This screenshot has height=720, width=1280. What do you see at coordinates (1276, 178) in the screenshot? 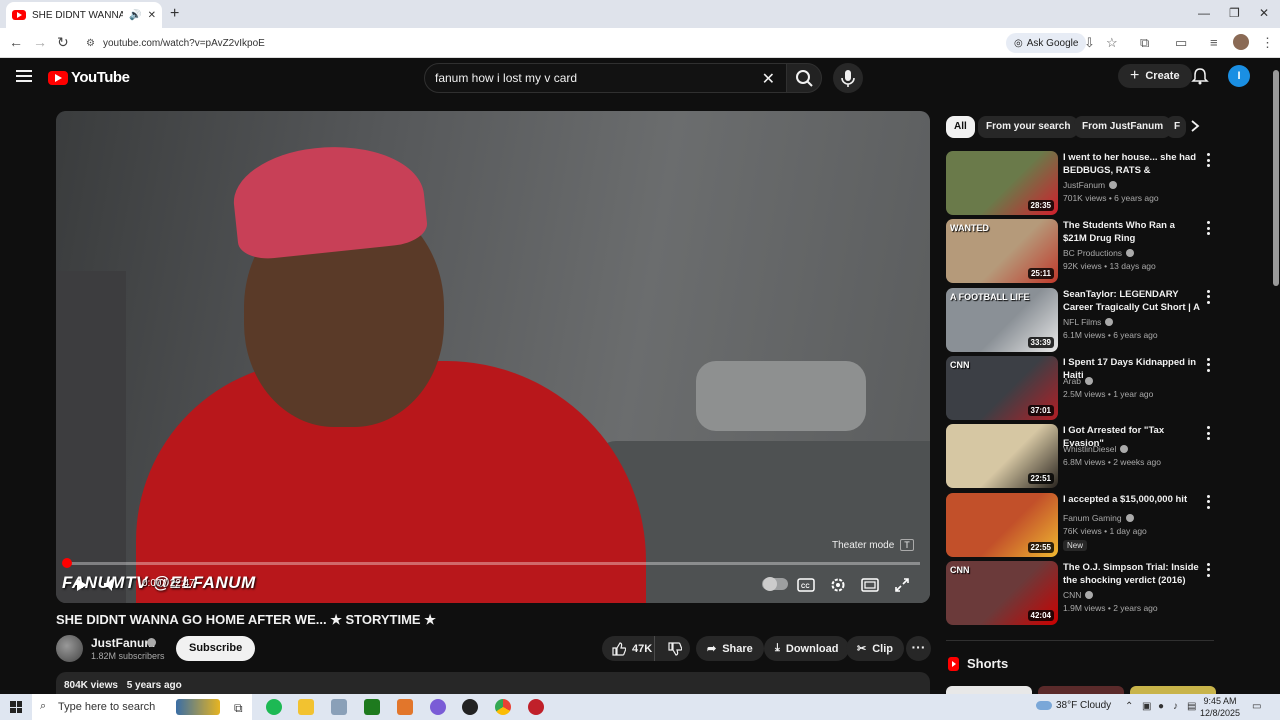
I see `scrollbar-thumb` at bounding box center [1276, 178].